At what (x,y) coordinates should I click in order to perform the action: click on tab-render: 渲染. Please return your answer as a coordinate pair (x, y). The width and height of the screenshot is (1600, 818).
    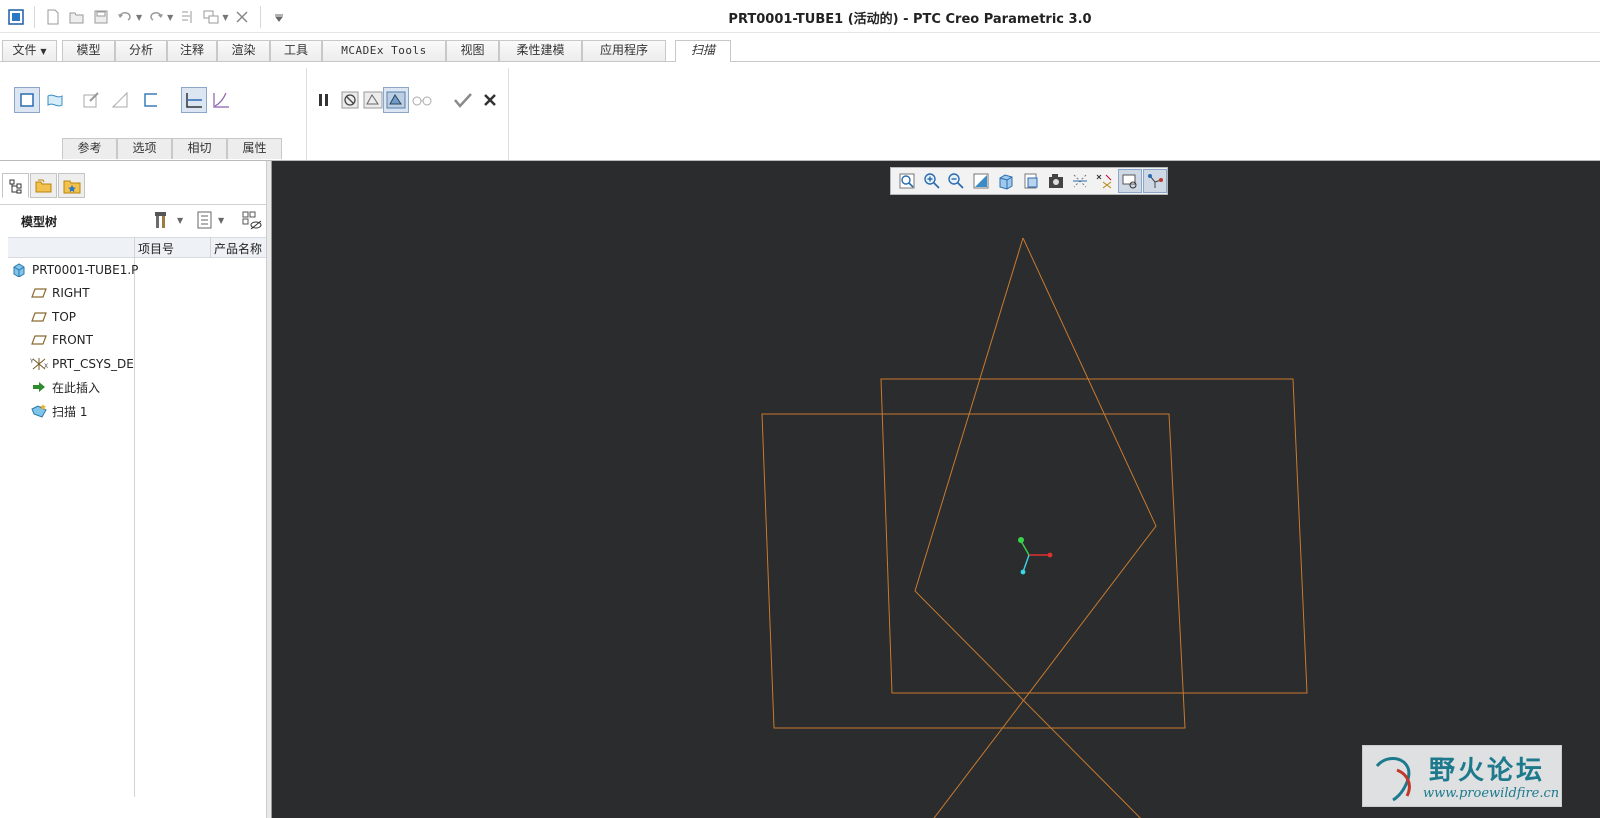
    Looking at the image, I should click on (243, 50).